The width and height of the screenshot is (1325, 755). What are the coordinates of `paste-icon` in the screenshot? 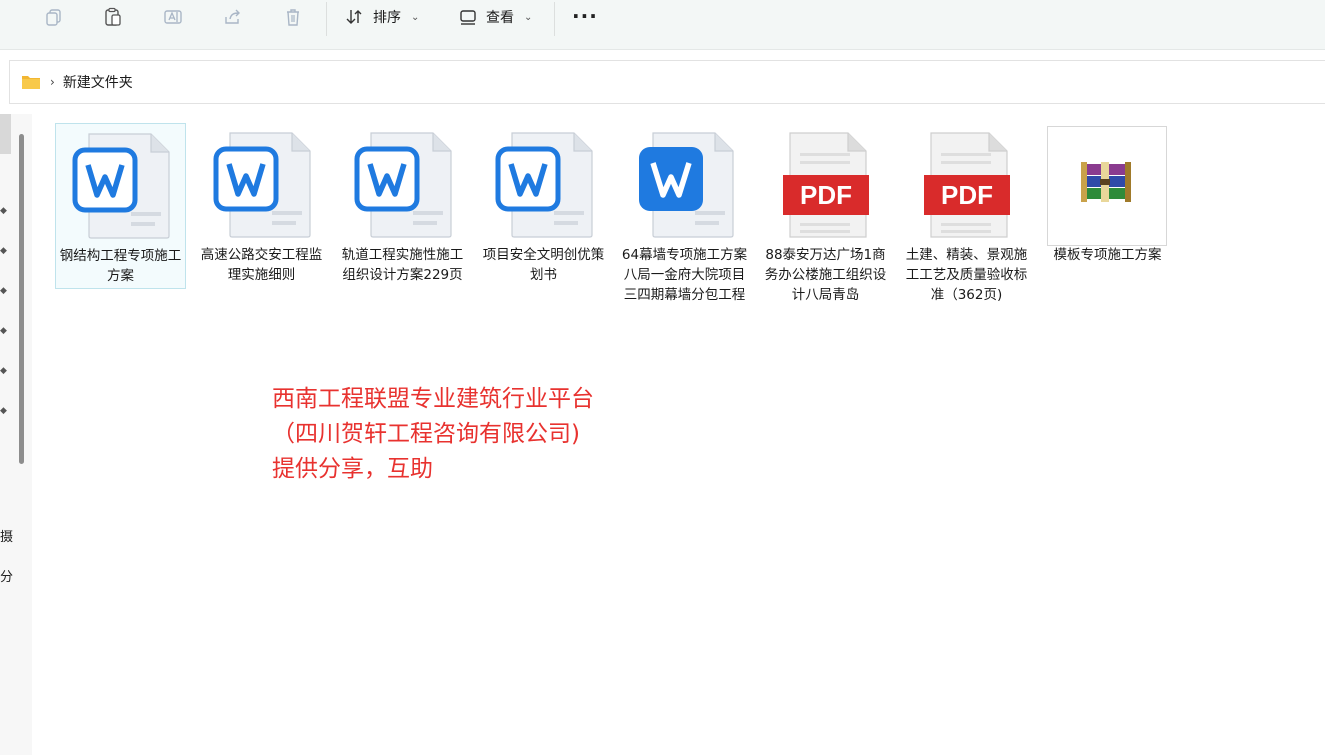 It's located at (113, 16).